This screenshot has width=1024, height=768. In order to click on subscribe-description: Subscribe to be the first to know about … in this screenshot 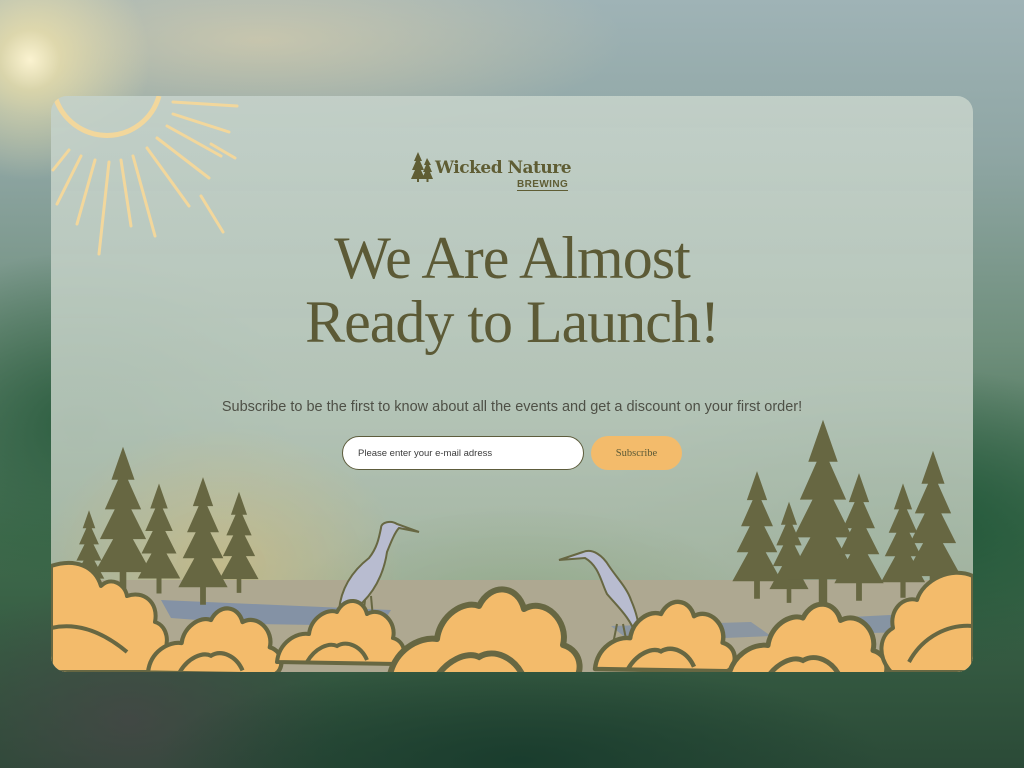, I will do `click(512, 406)`.